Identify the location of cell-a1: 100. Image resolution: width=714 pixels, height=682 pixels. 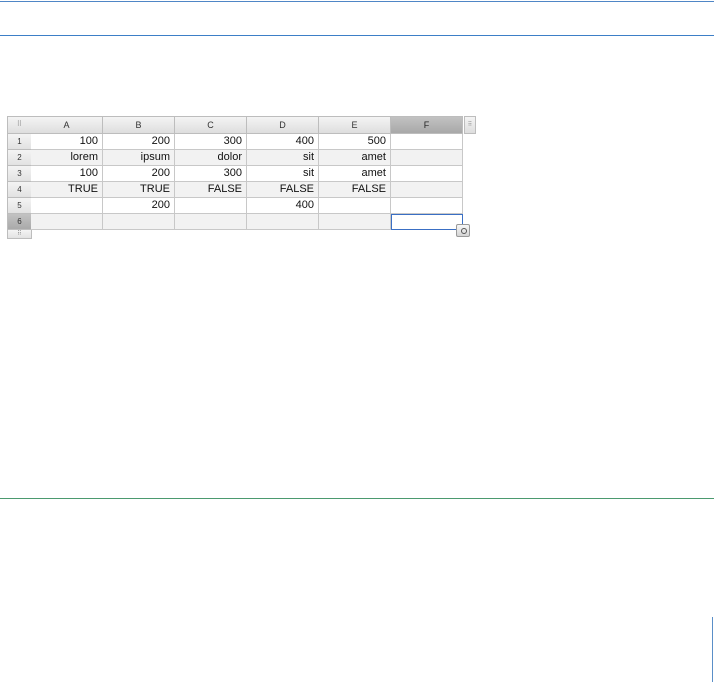
(67, 142).